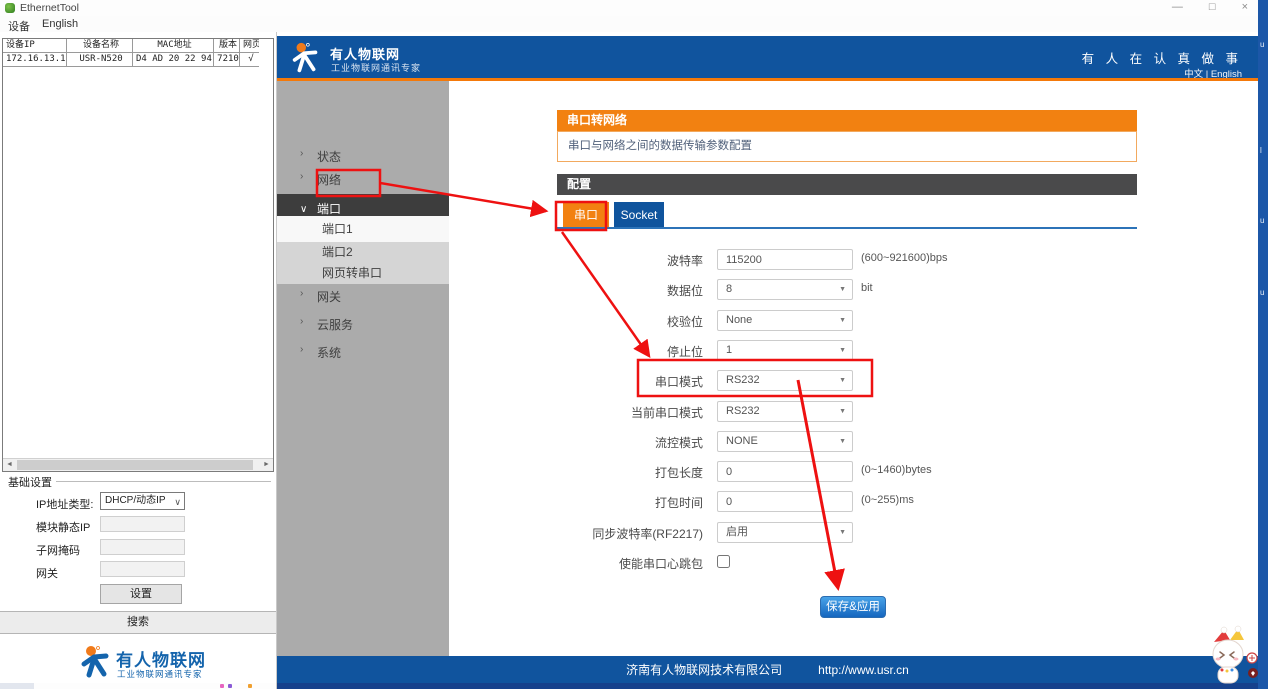  I want to click on cell-device-ip: 172.16.13.124, so click(35, 60).